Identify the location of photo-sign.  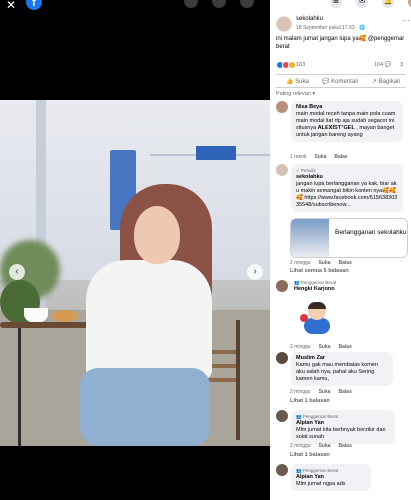
(216, 153).